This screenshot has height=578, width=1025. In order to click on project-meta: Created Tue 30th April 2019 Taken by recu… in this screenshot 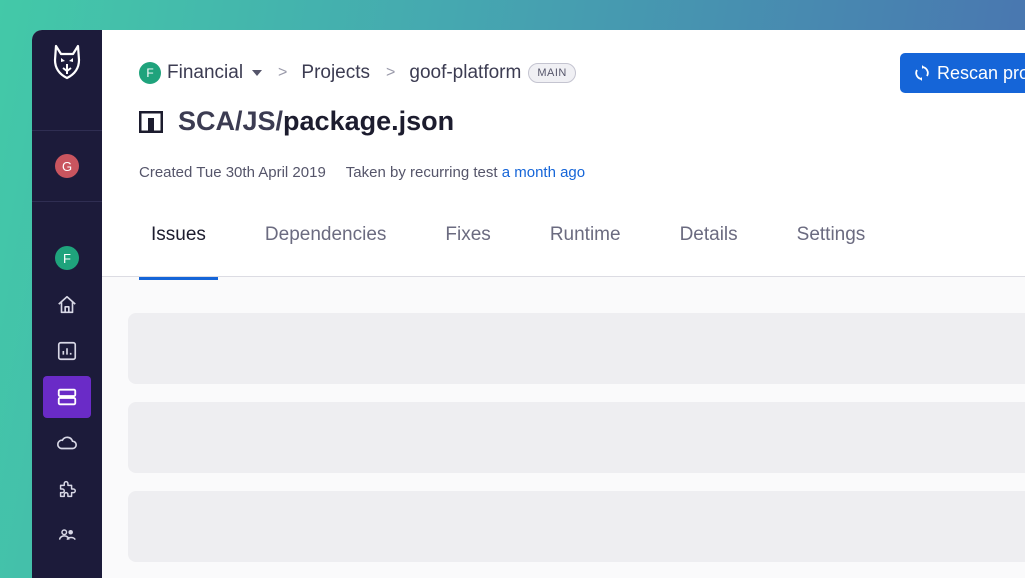, I will do `click(362, 172)`.